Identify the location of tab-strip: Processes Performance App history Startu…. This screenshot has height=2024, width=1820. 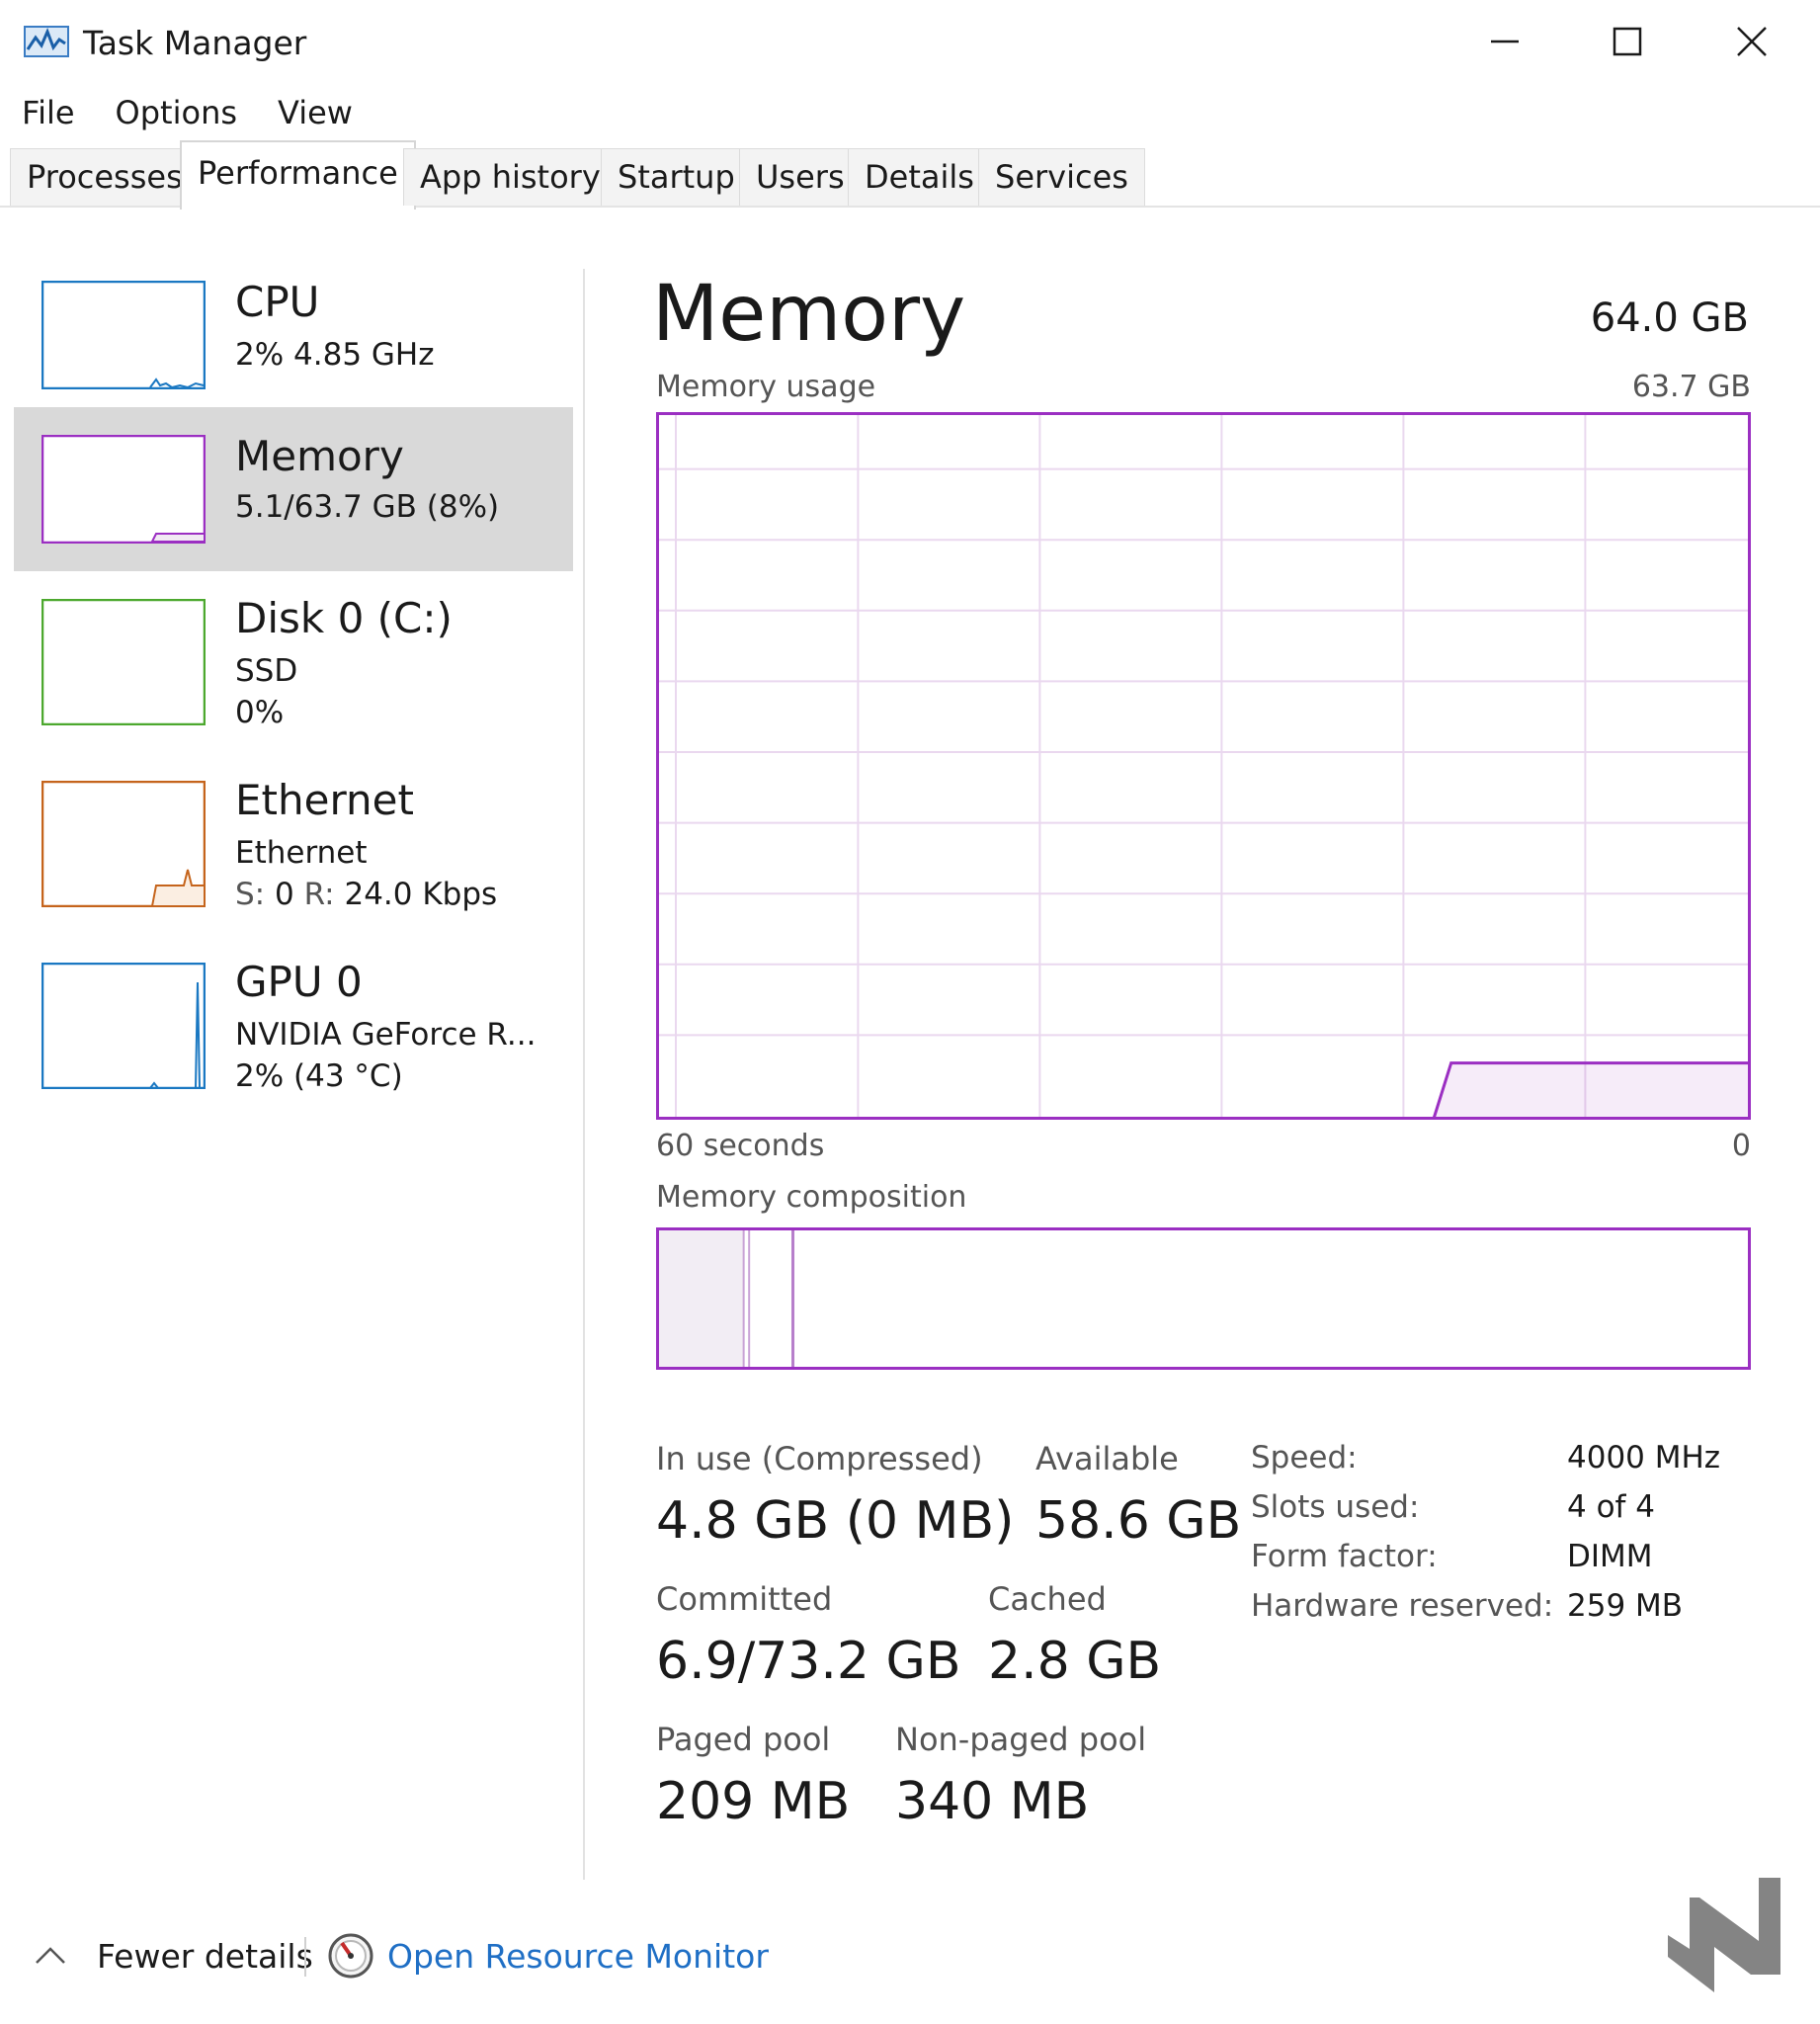
(910, 175).